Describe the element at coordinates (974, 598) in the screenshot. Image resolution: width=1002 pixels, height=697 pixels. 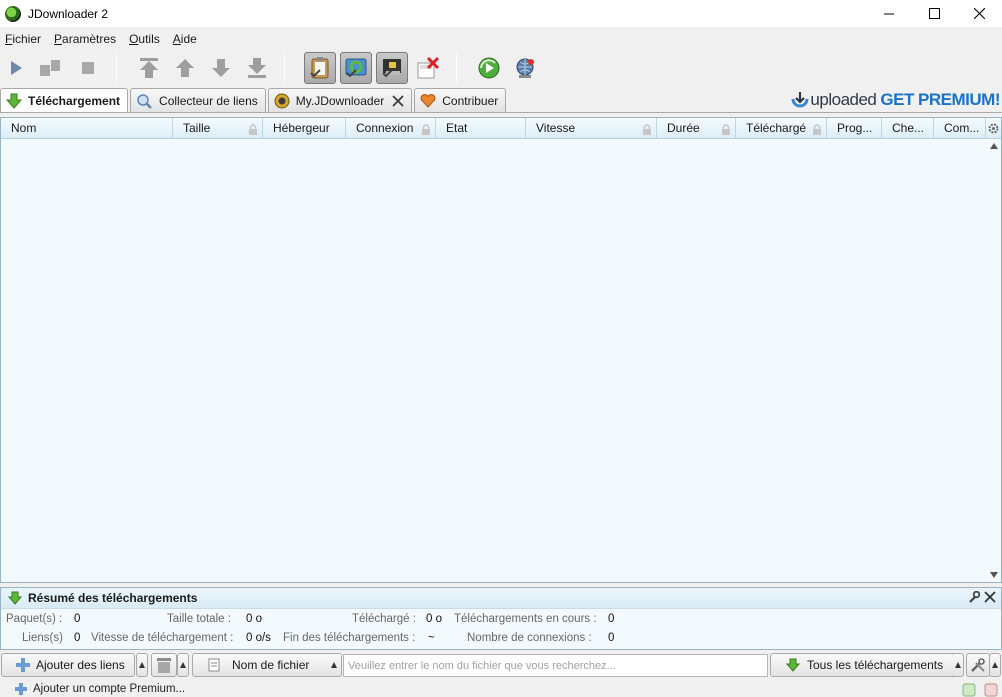
I see `summary-settings-button` at that location.